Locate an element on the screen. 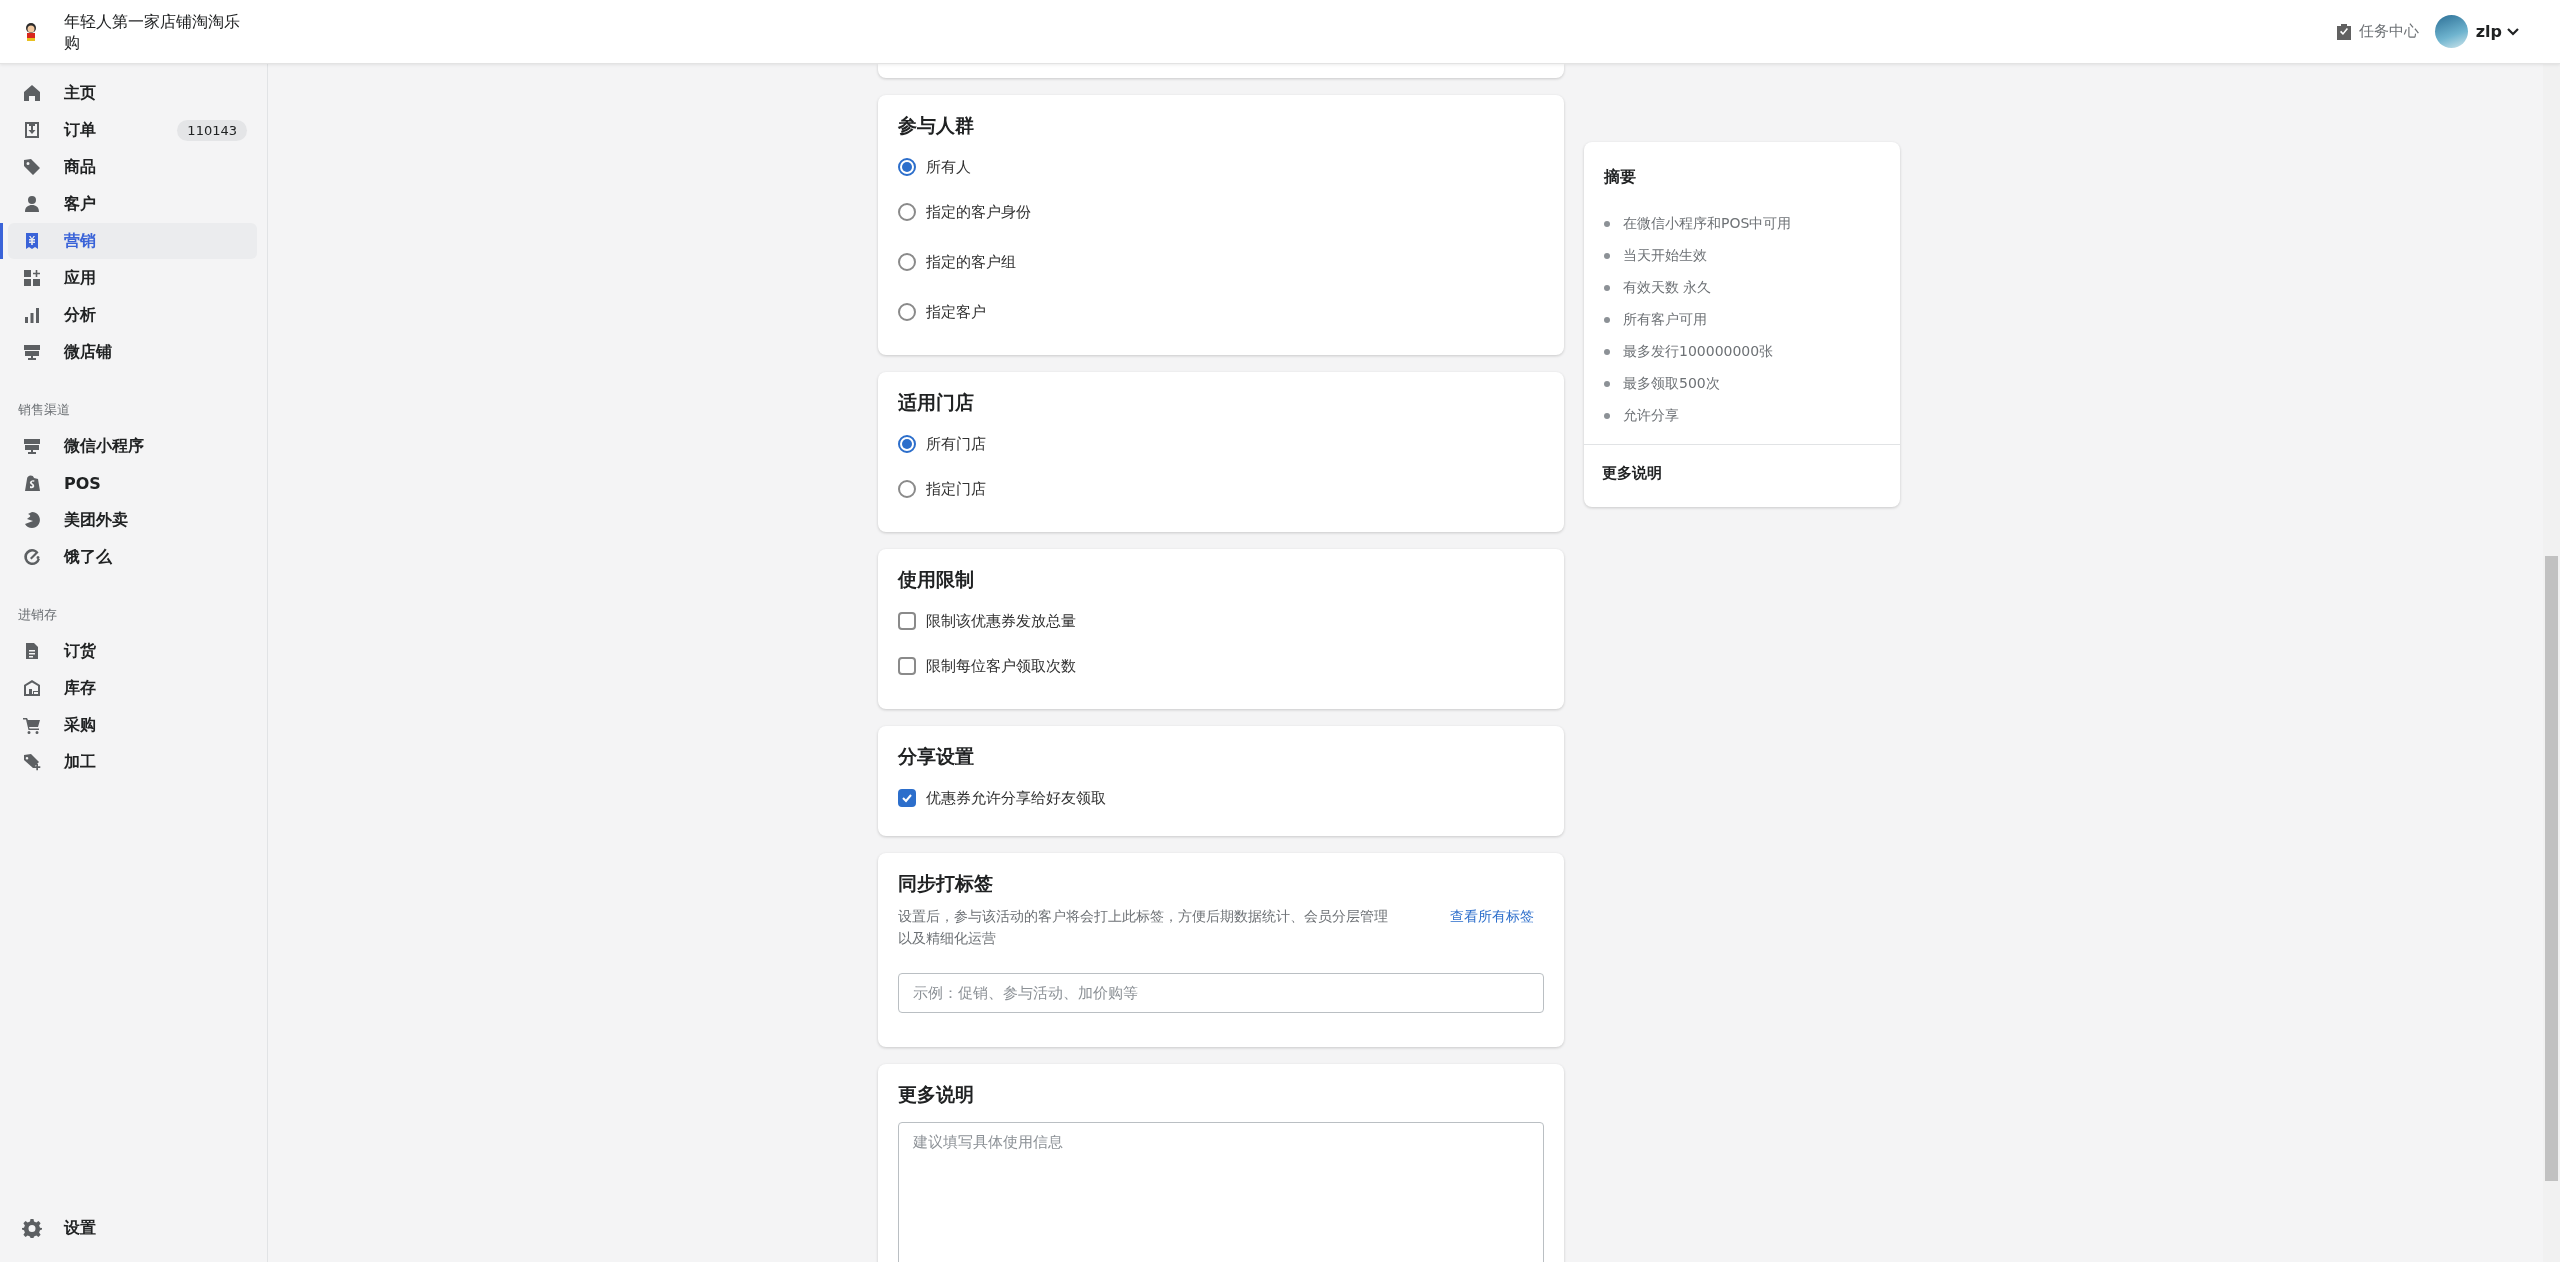 The image size is (2560, 1262). scrollbar is located at coordinates (2551, 663).